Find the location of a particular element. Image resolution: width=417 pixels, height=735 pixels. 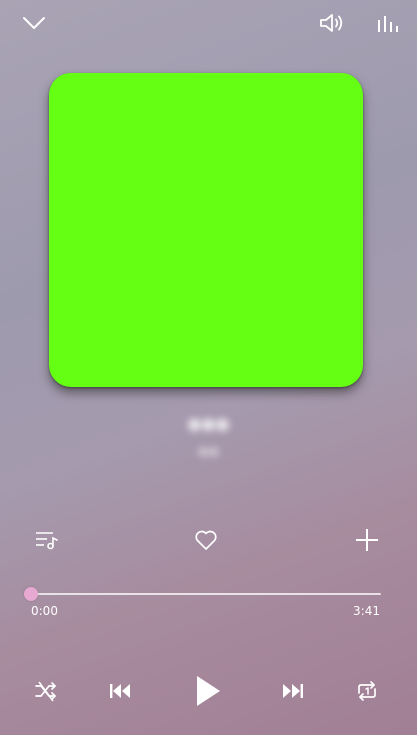

playlist-button is located at coordinates (46, 540).